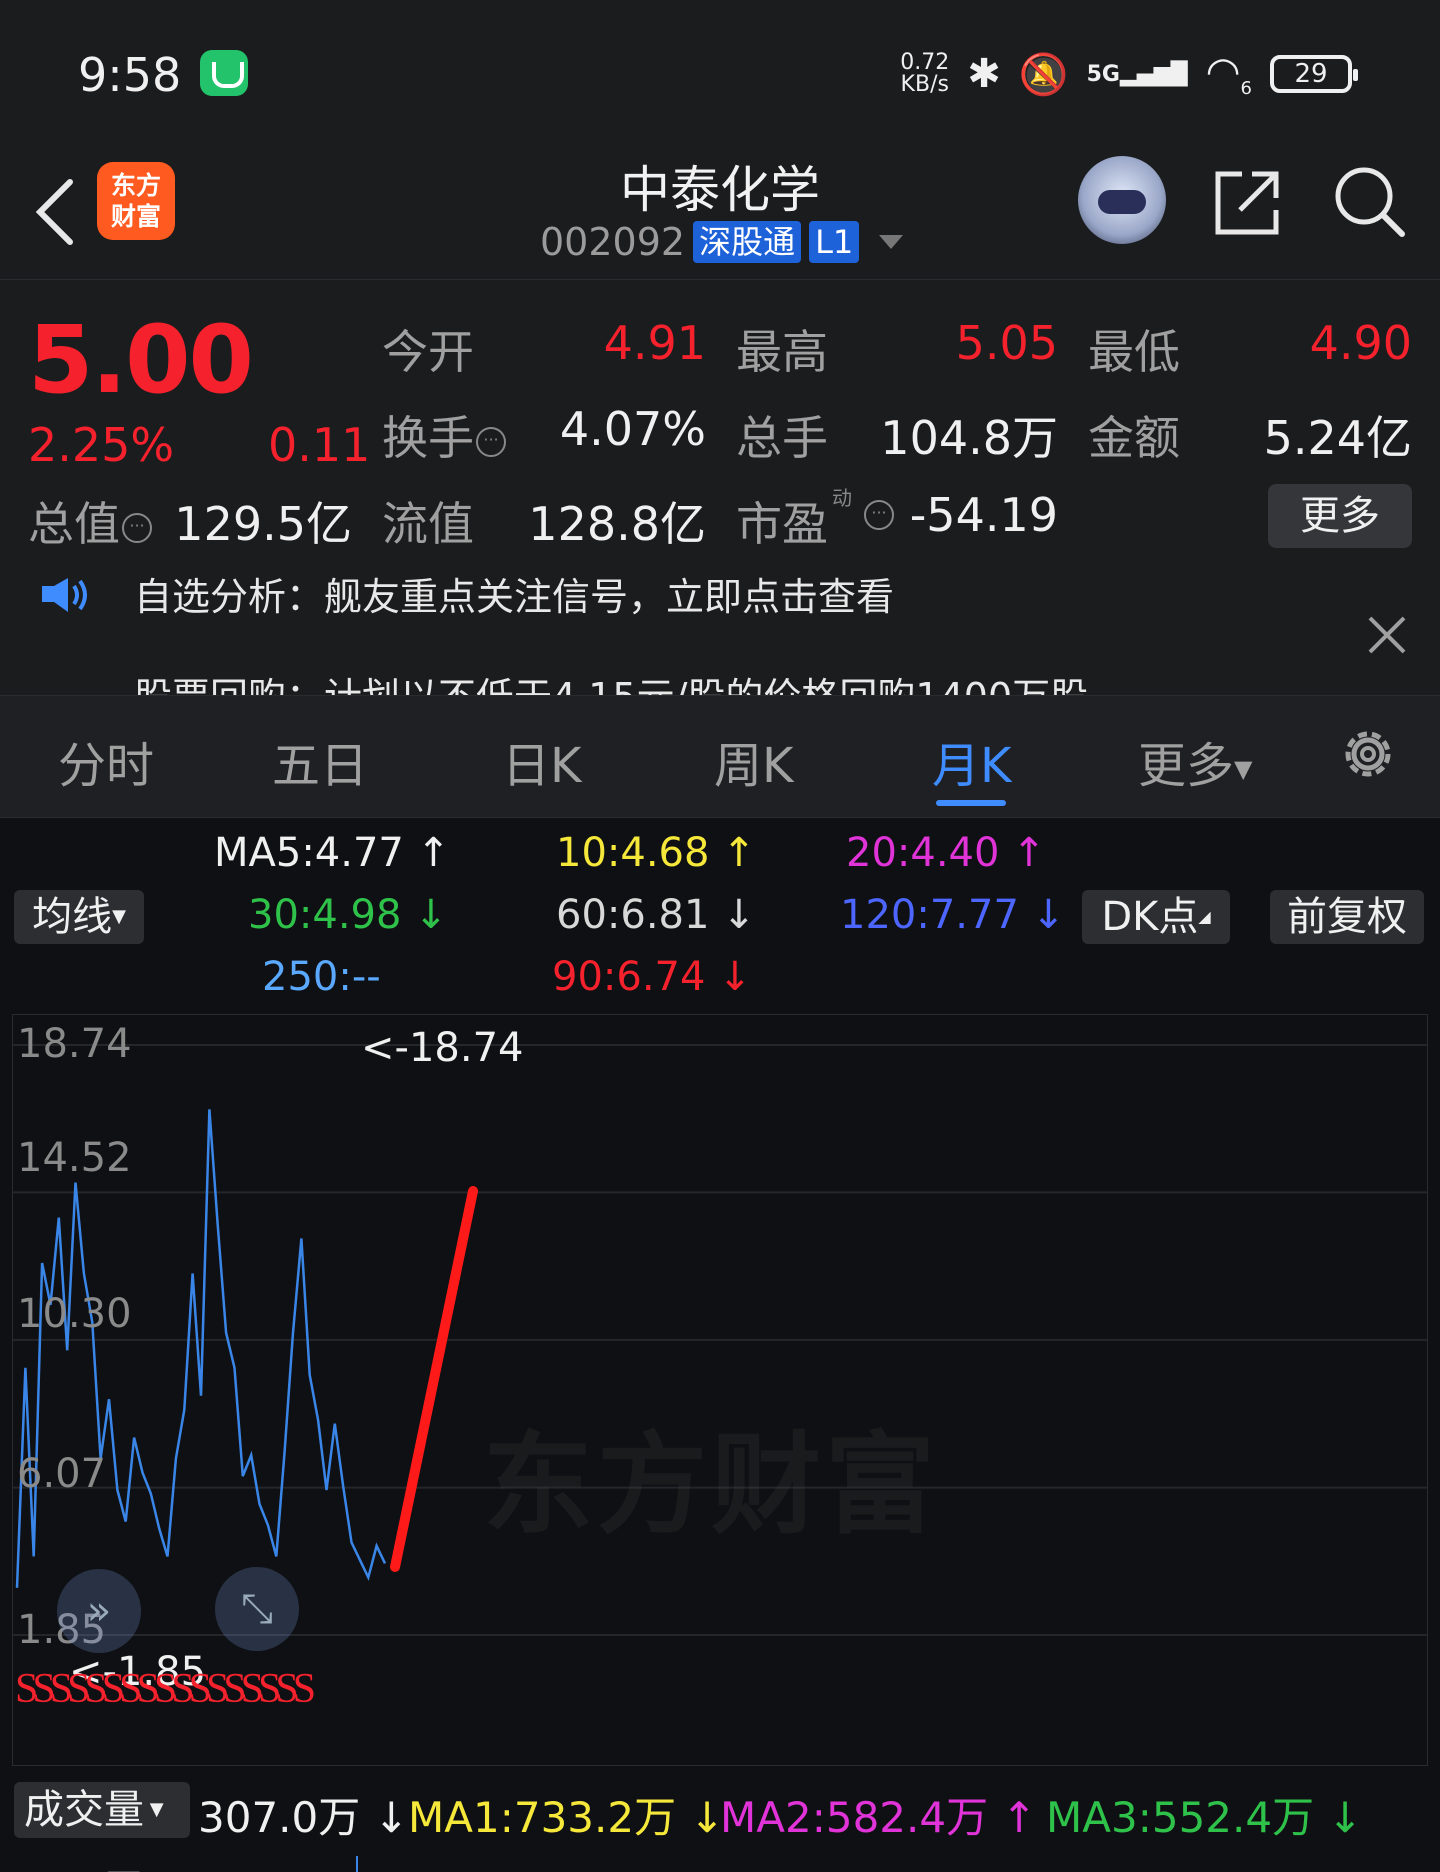  What do you see at coordinates (1368, 754) in the screenshot?
I see `gear-icon` at bounding box center [1368, 754].